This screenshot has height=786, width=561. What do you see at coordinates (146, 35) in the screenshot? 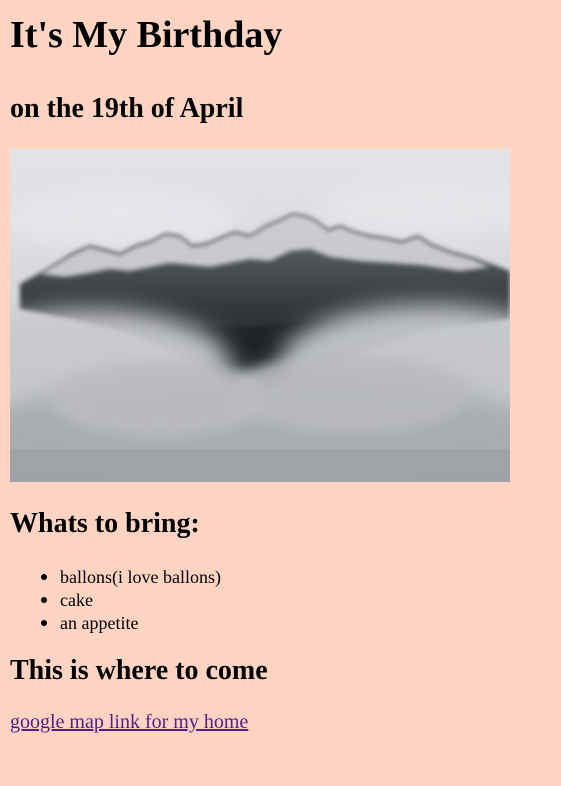
I see `page-title: It's My Birthday` at bounding box center [146, 35].